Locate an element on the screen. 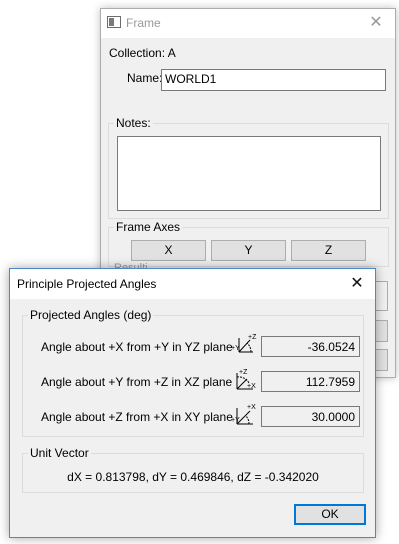 Image resolution: width=399 pixels, height=544 pixels. axis-x-button: X is located at coordinates (168, 250).